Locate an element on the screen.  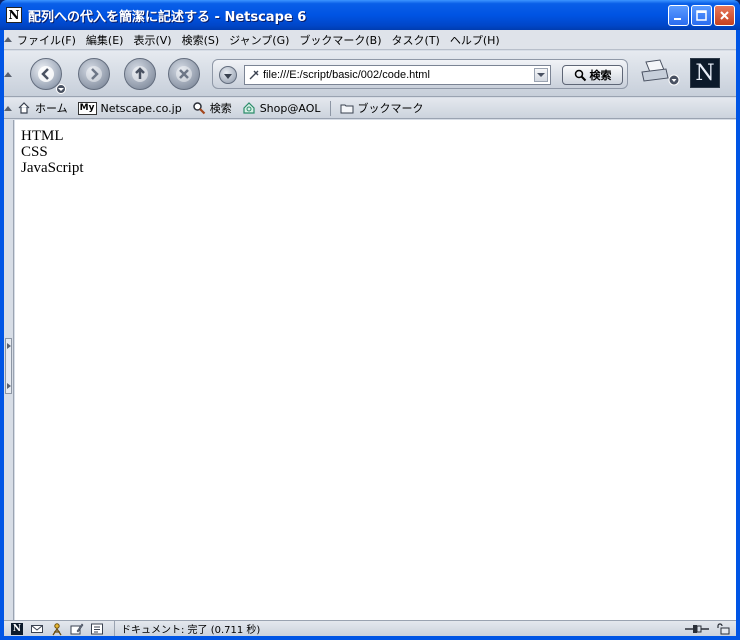
search-button-label: 検索 is located at coordinates (600, 75).